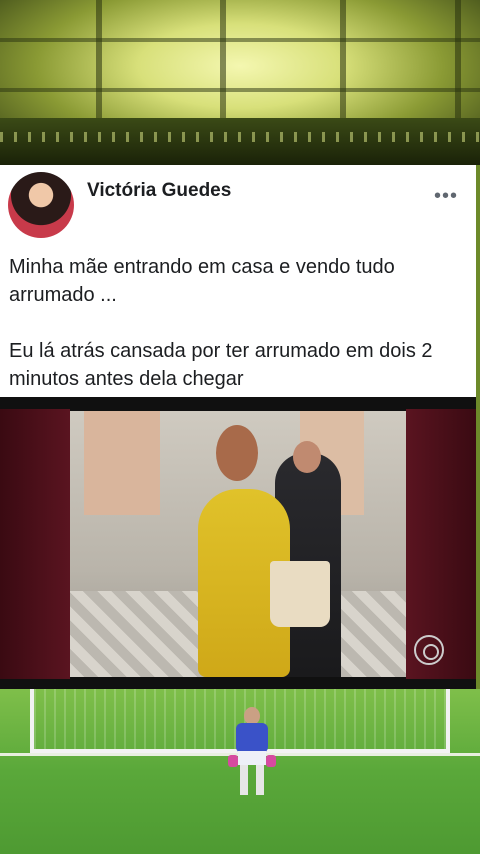 The width and height of the screenshot is (480, 854). I want to click on woman-head, so click(237, 453).